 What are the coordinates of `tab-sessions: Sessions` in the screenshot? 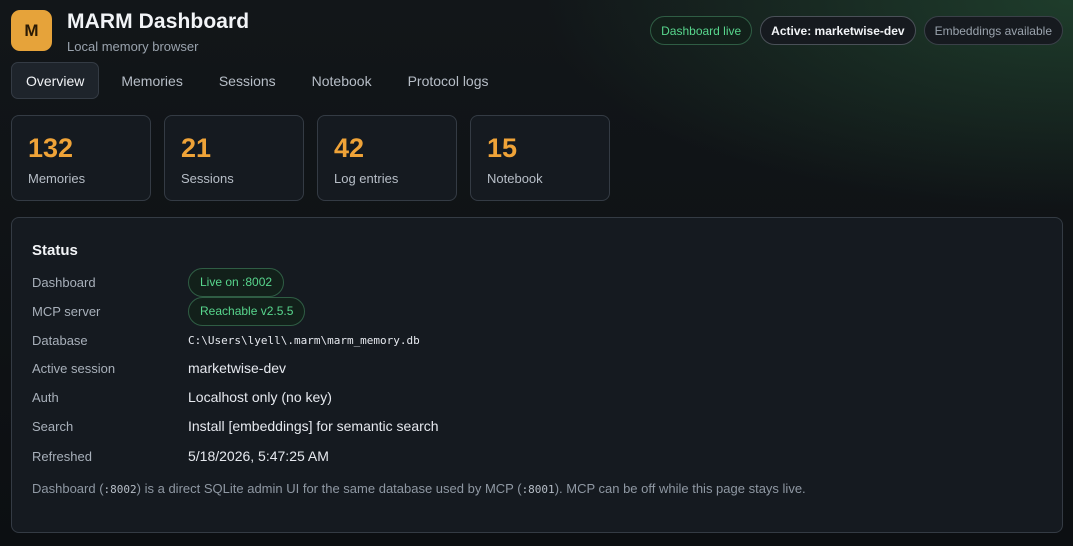 It's located at (247, 80).